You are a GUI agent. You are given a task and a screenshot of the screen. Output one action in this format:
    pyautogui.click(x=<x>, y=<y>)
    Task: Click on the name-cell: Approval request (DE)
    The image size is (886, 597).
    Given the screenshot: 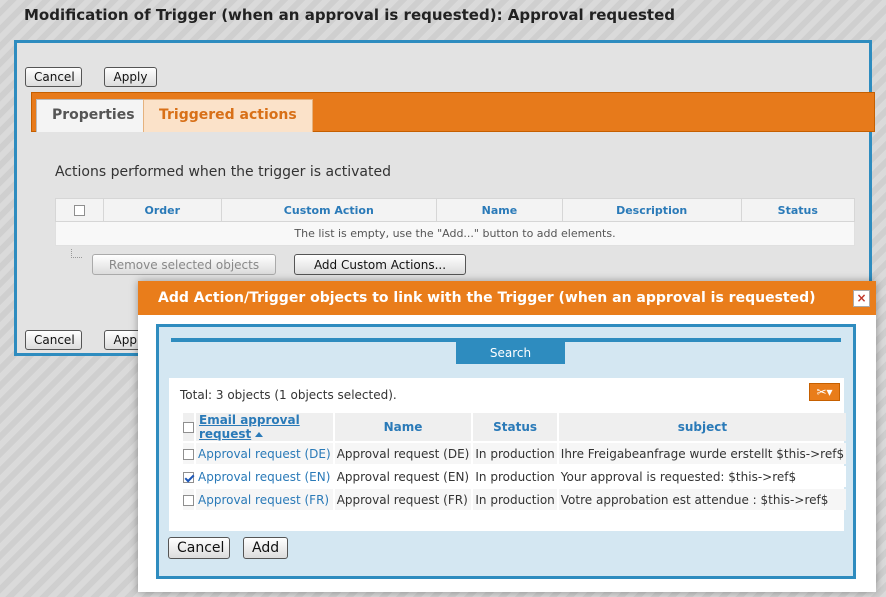 What is the action you would take?
    pyautogui.click(x=403, y=453)
    